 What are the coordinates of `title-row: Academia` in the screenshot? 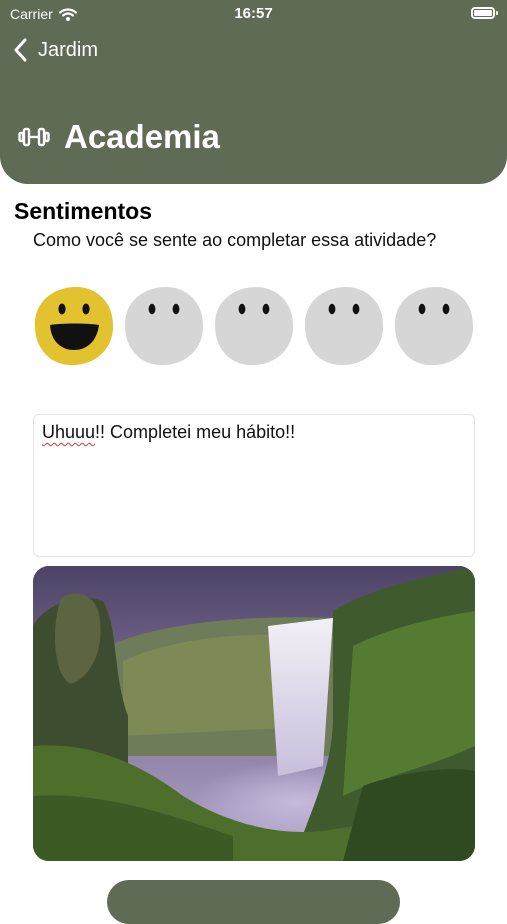 It's located at (119, 137).